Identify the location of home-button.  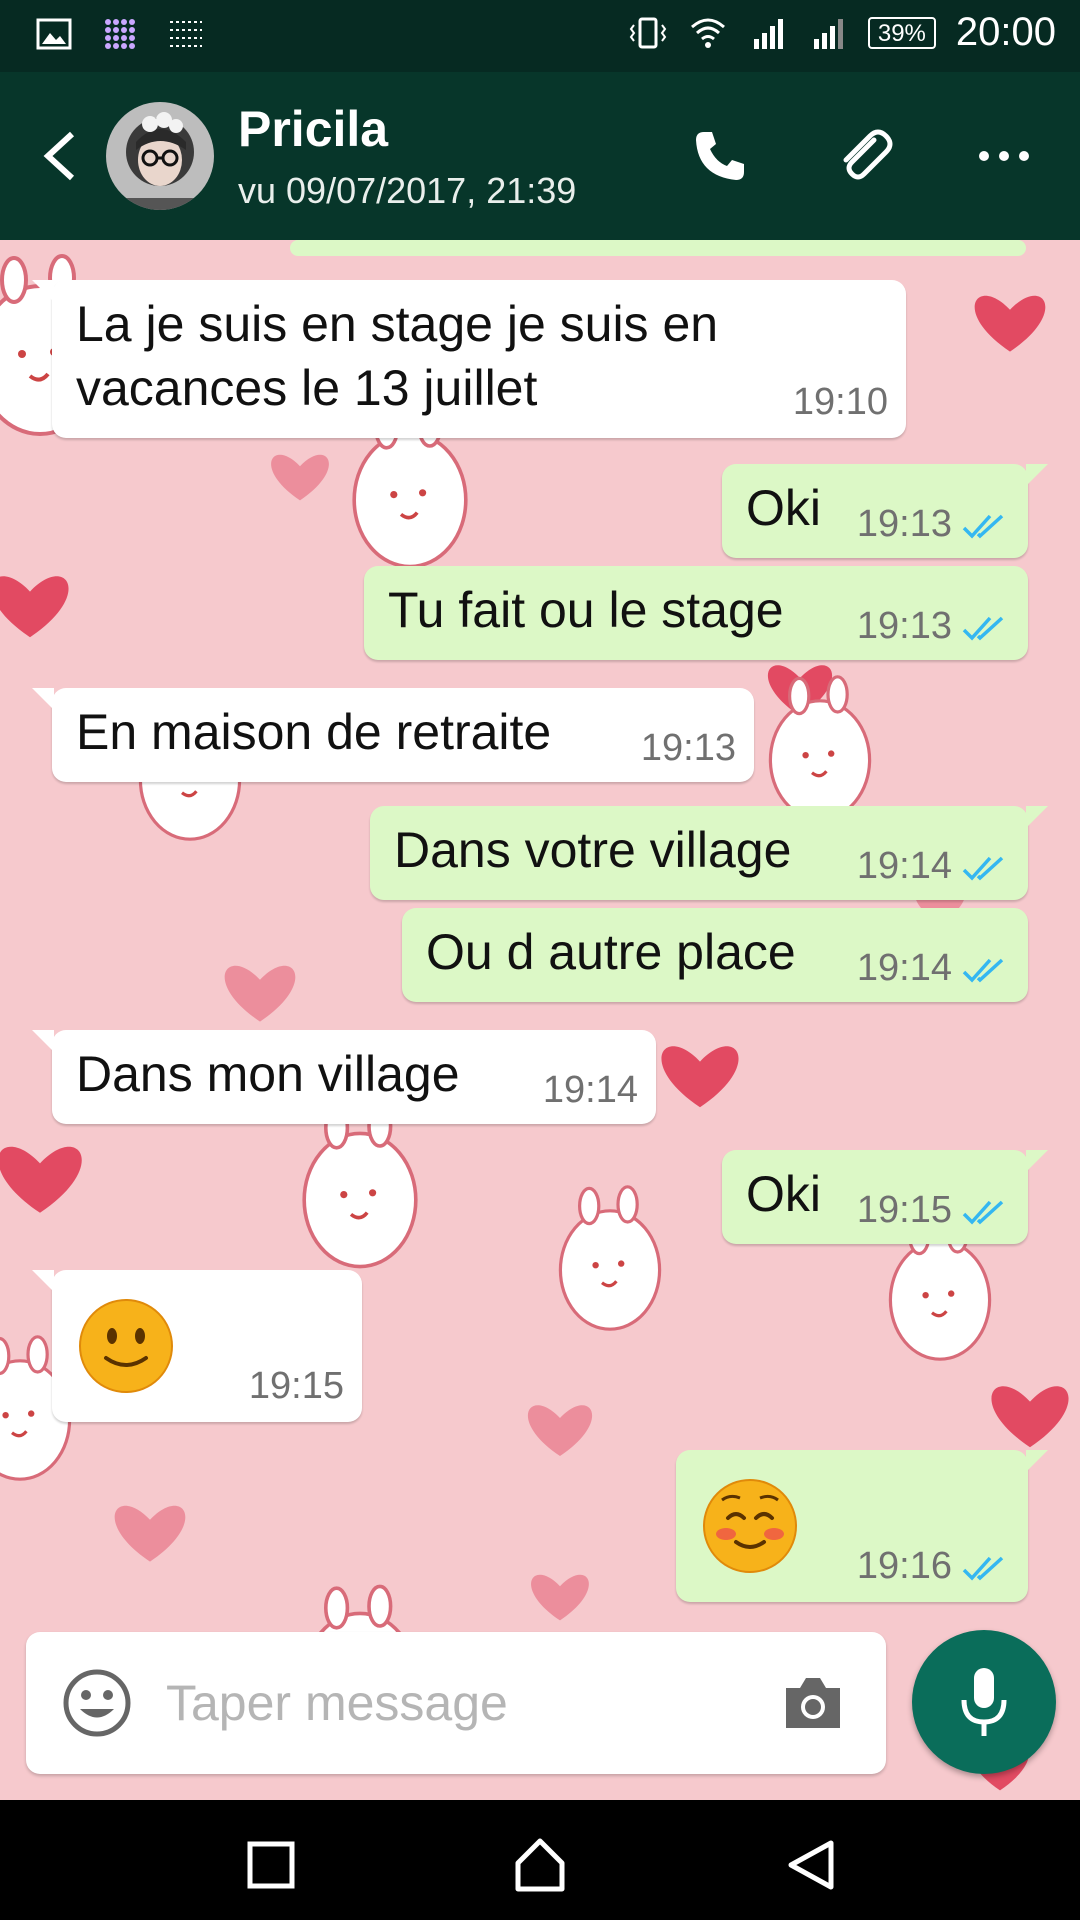
(540, 1865).